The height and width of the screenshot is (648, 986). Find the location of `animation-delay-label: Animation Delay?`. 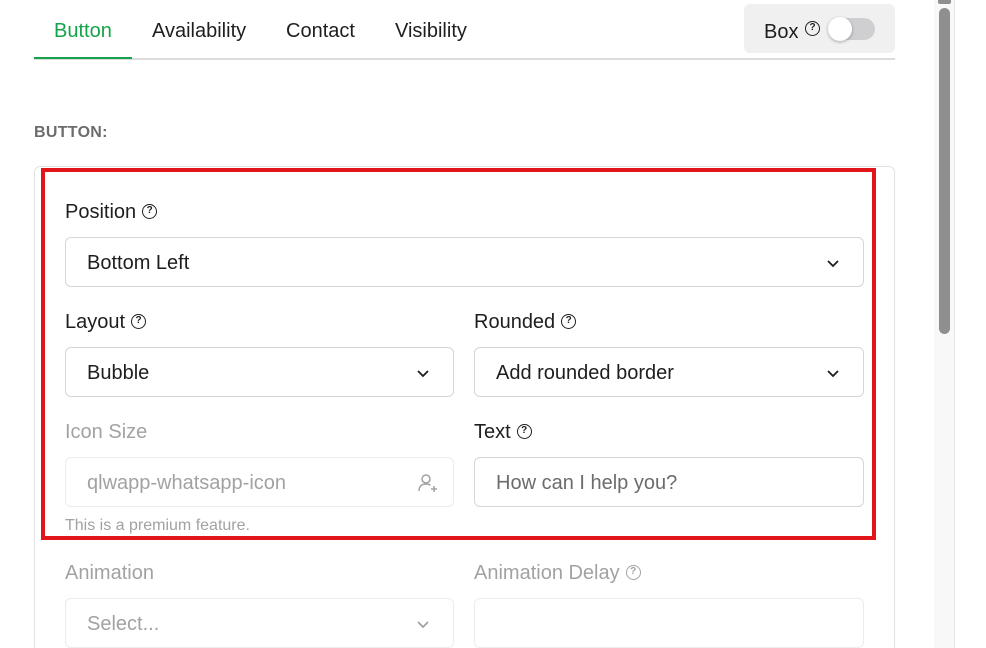

animation-delay-label: Animation Delay? is located at coordinates (557, 573).